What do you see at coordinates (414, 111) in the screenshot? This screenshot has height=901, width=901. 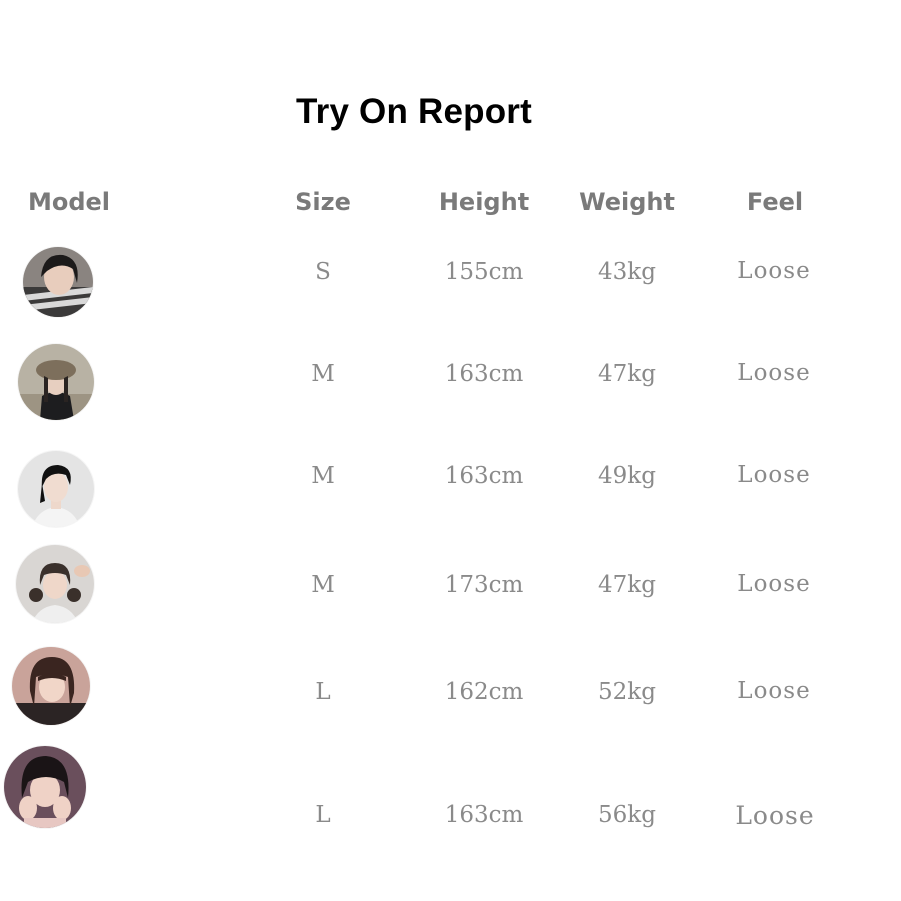 I see `page-title: Try On Report` at bounding box center [414, 111].